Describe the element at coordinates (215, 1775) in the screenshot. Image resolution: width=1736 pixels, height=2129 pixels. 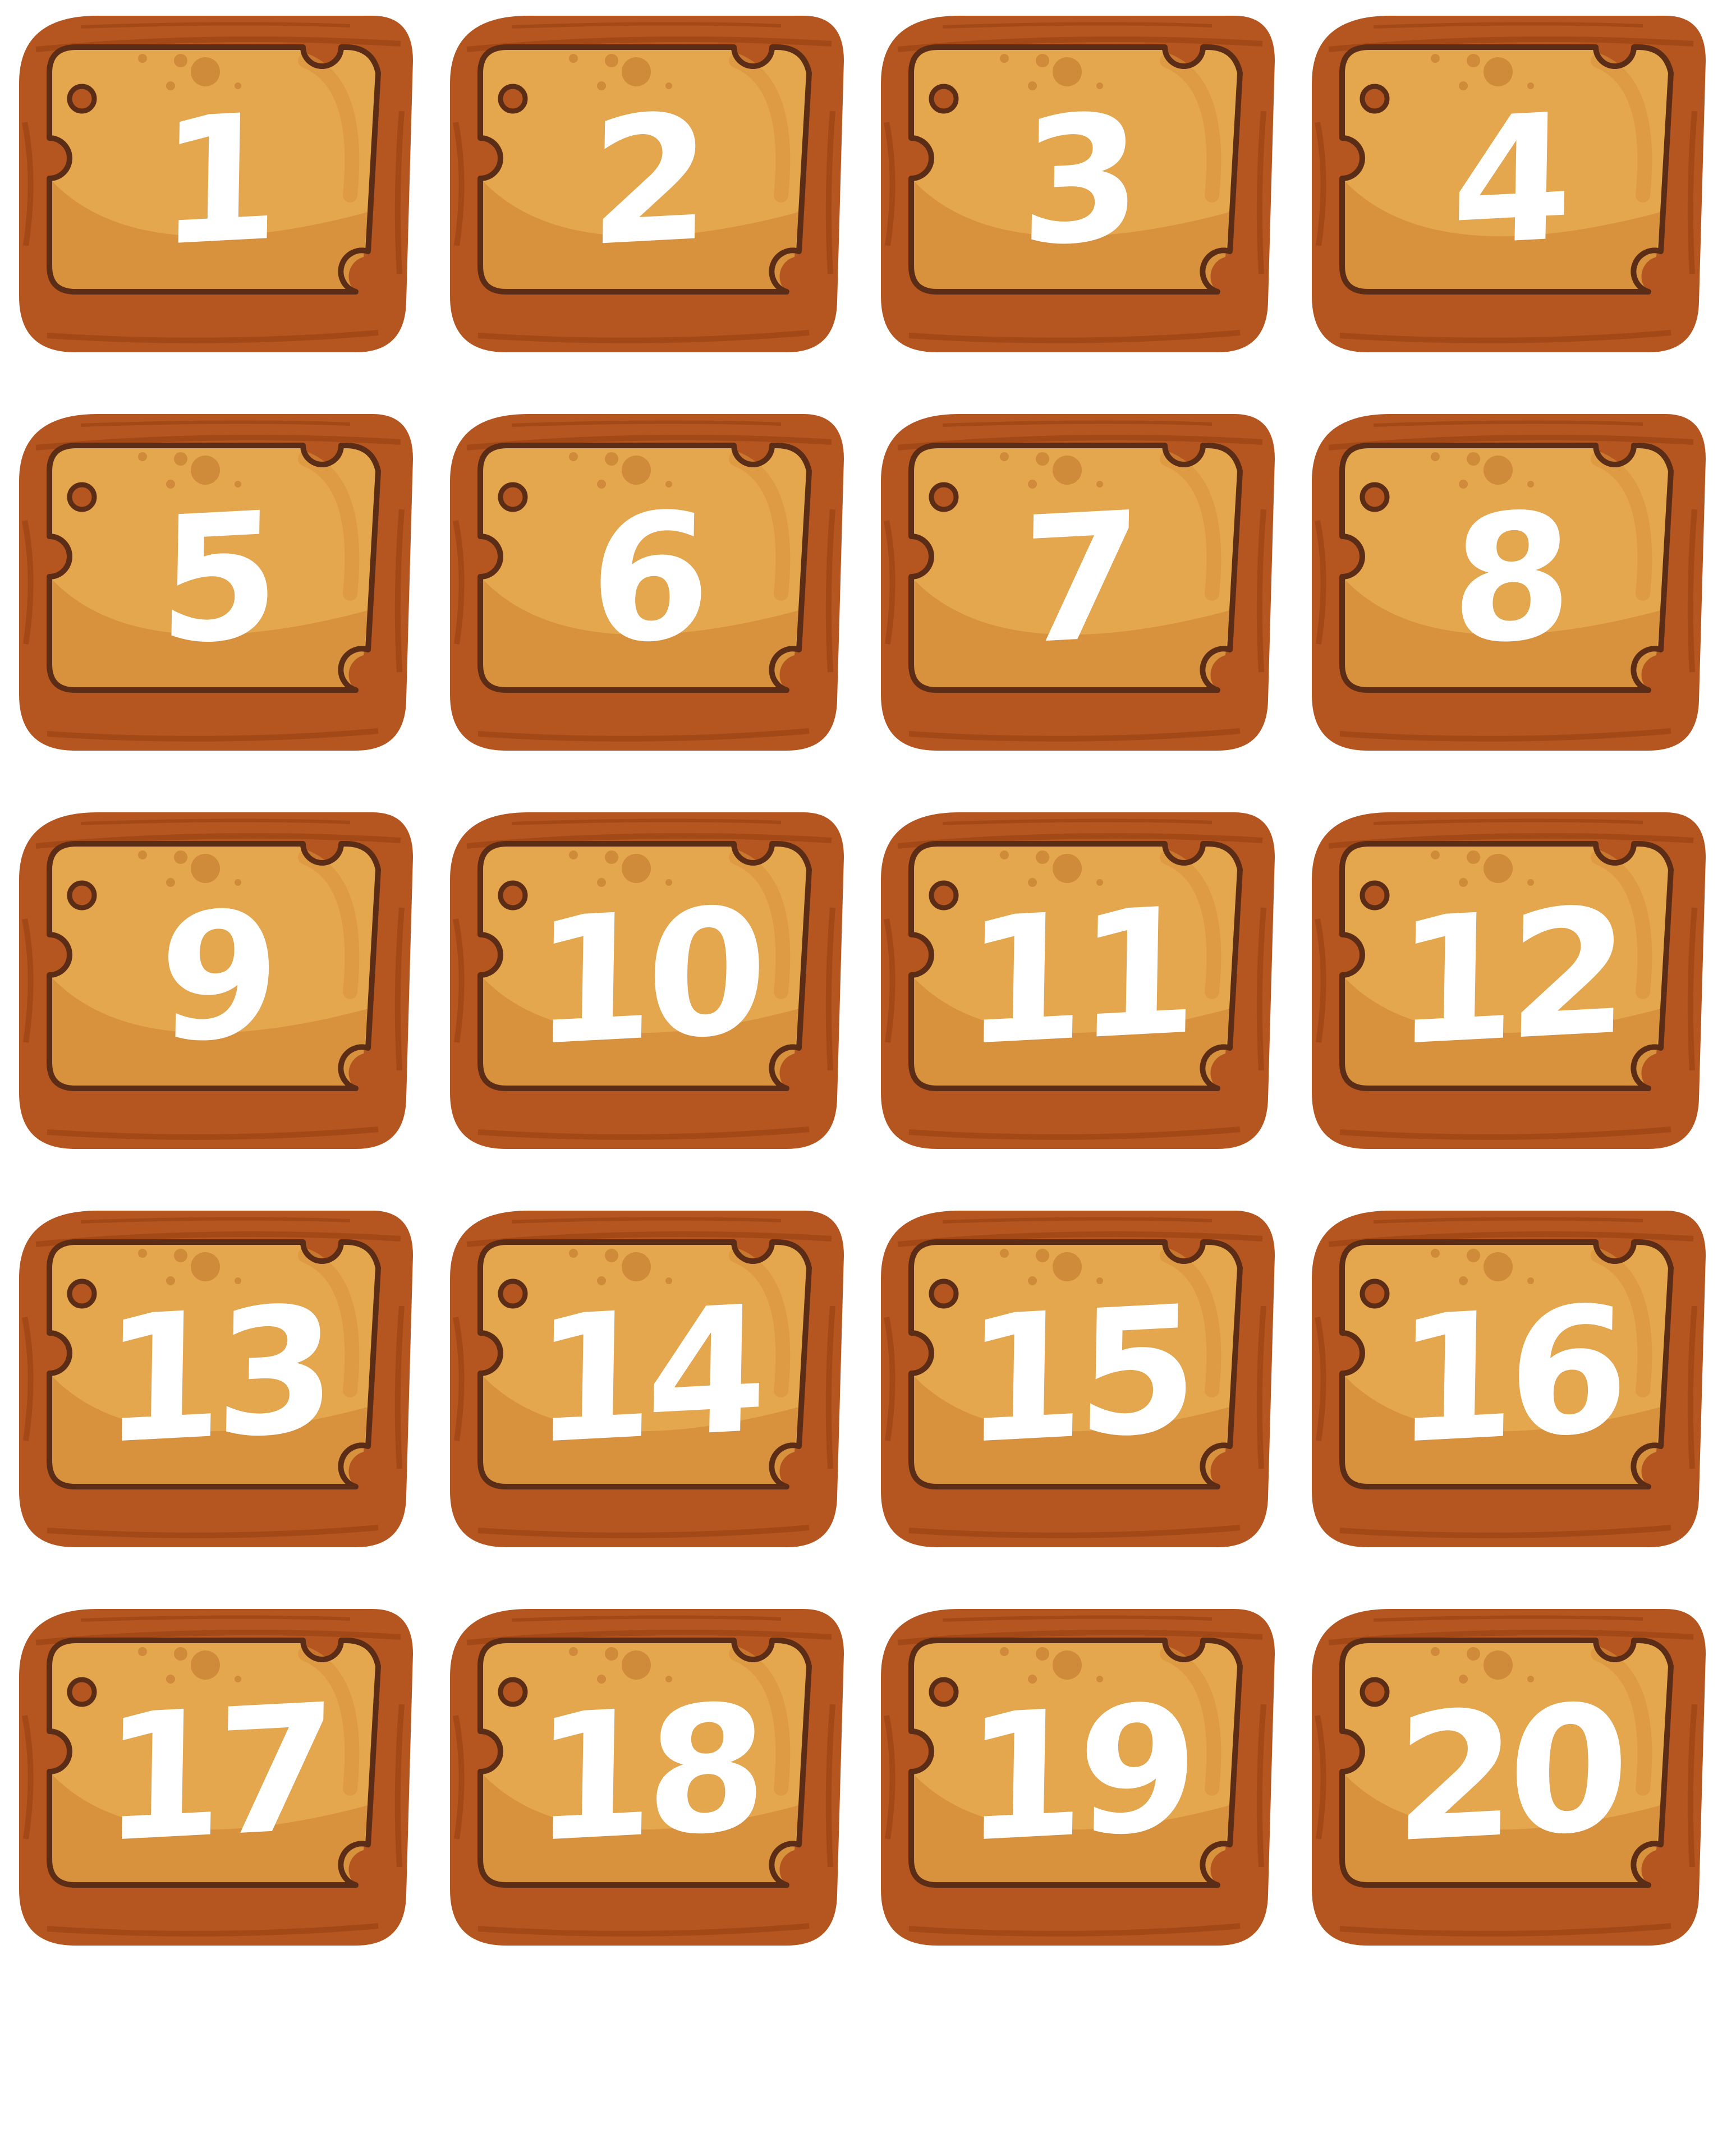
I see `tile-number: 17` at that location.